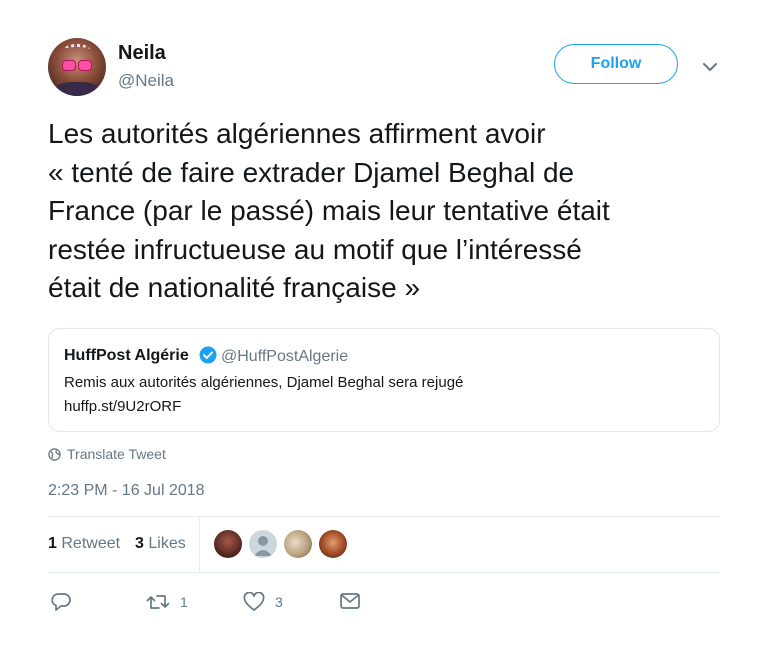  What do you see at coordinates (142, 53) in the screenshot?
I see `author-name: Neila` at bounding box center [142, 53].